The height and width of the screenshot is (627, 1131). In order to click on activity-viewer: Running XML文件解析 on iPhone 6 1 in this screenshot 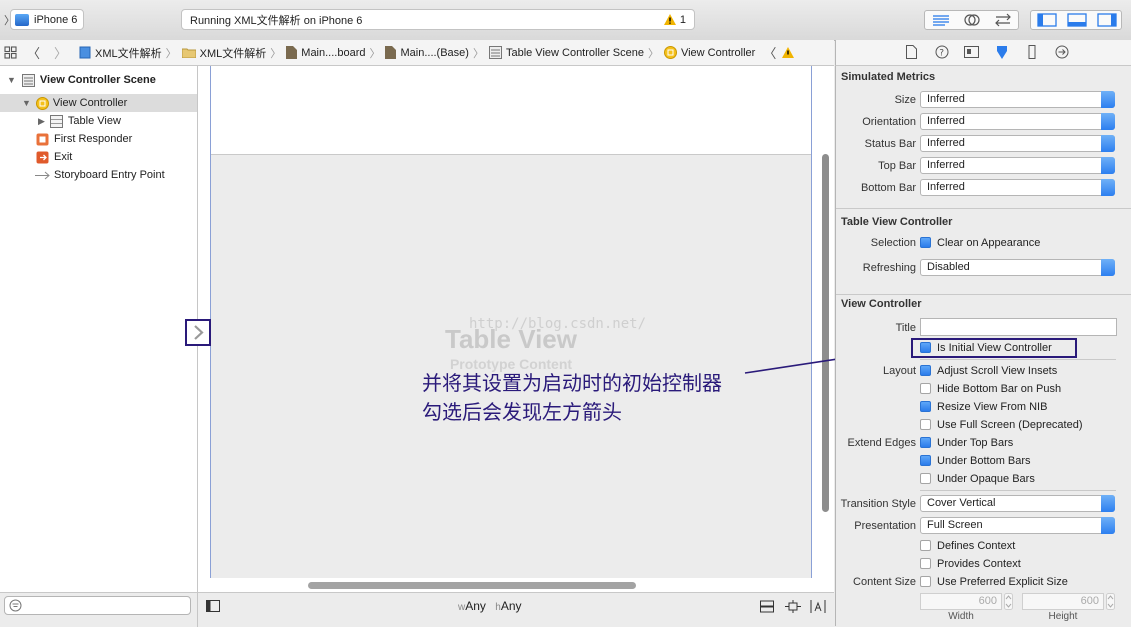, I will do `click(438, 19)`.